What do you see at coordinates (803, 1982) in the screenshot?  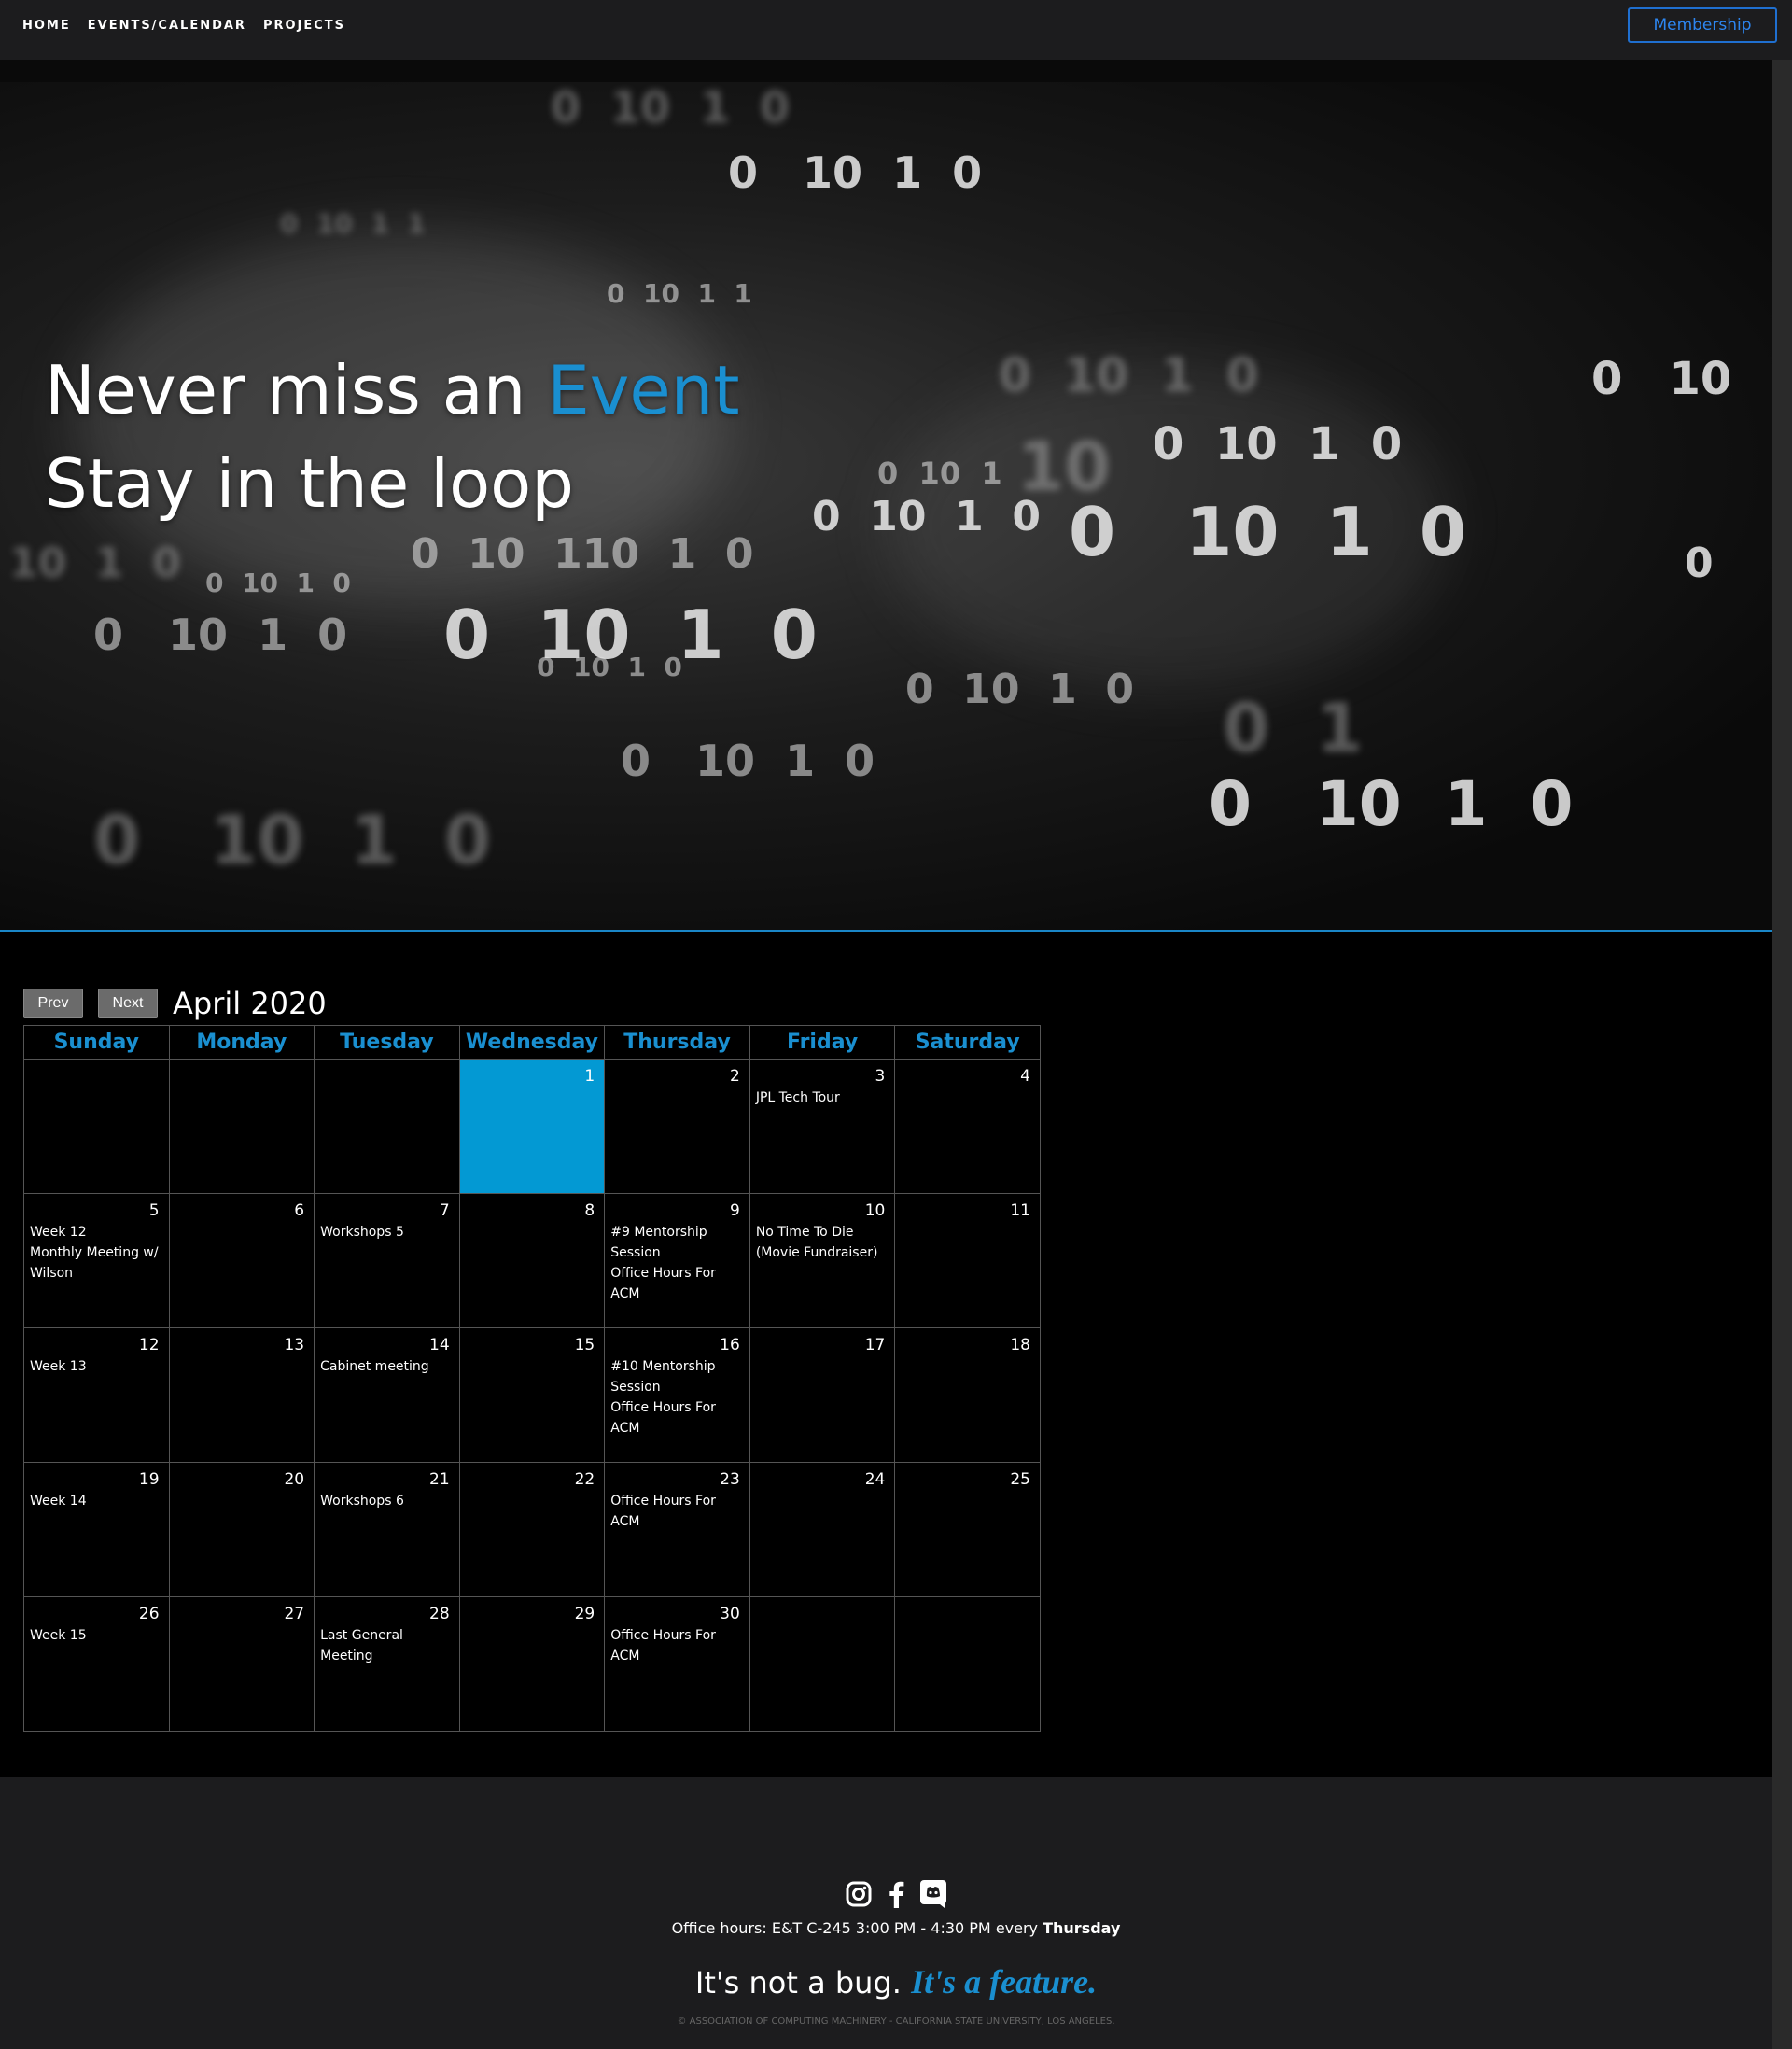 I see `motto-plain: It's not a bug.` at bounding box center [803, 1982].